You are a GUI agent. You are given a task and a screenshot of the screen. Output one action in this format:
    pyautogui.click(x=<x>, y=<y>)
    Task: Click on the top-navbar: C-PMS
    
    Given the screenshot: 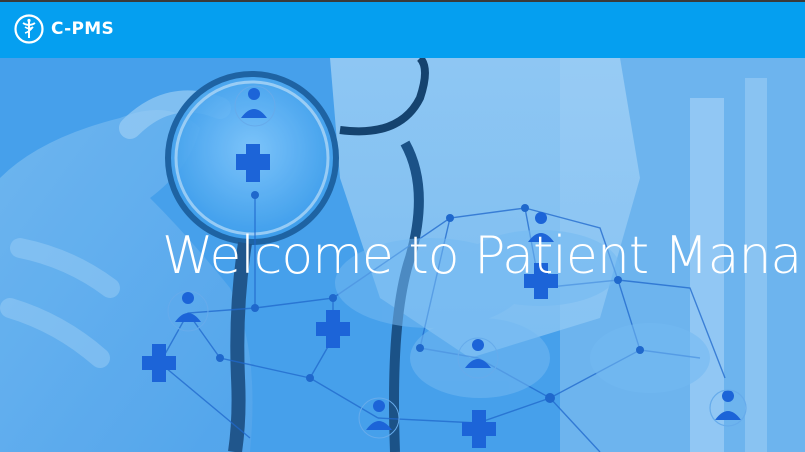 What is the action you would take?
    pyautogui.click(x=402, y=29)
    